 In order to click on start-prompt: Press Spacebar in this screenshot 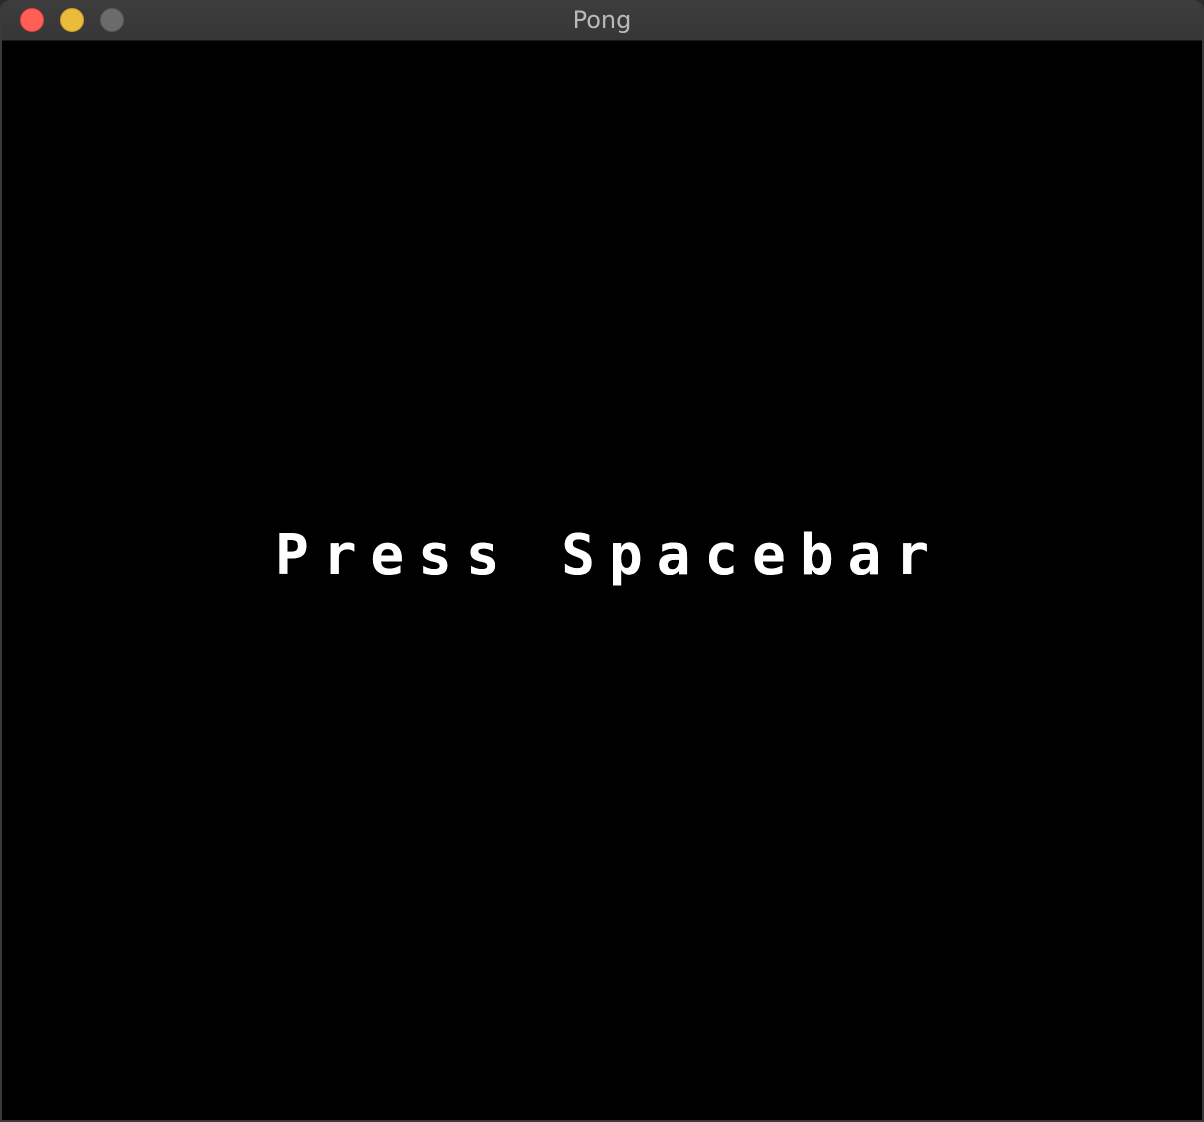, I will do `click(608, 555)`.